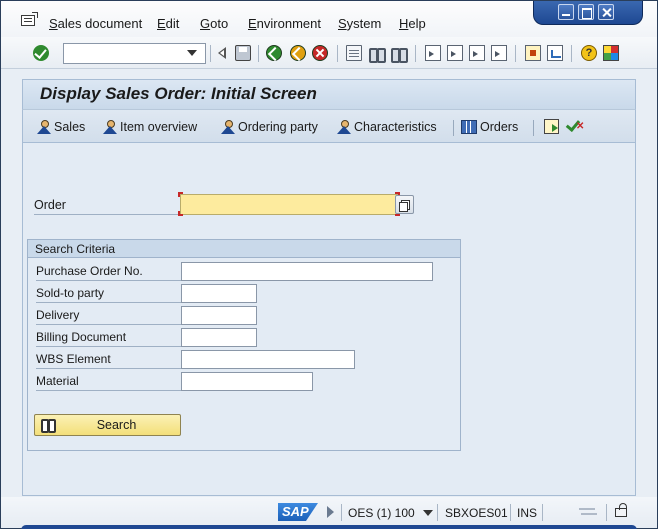  I want to click on order-label: Order, so click(108, 206).